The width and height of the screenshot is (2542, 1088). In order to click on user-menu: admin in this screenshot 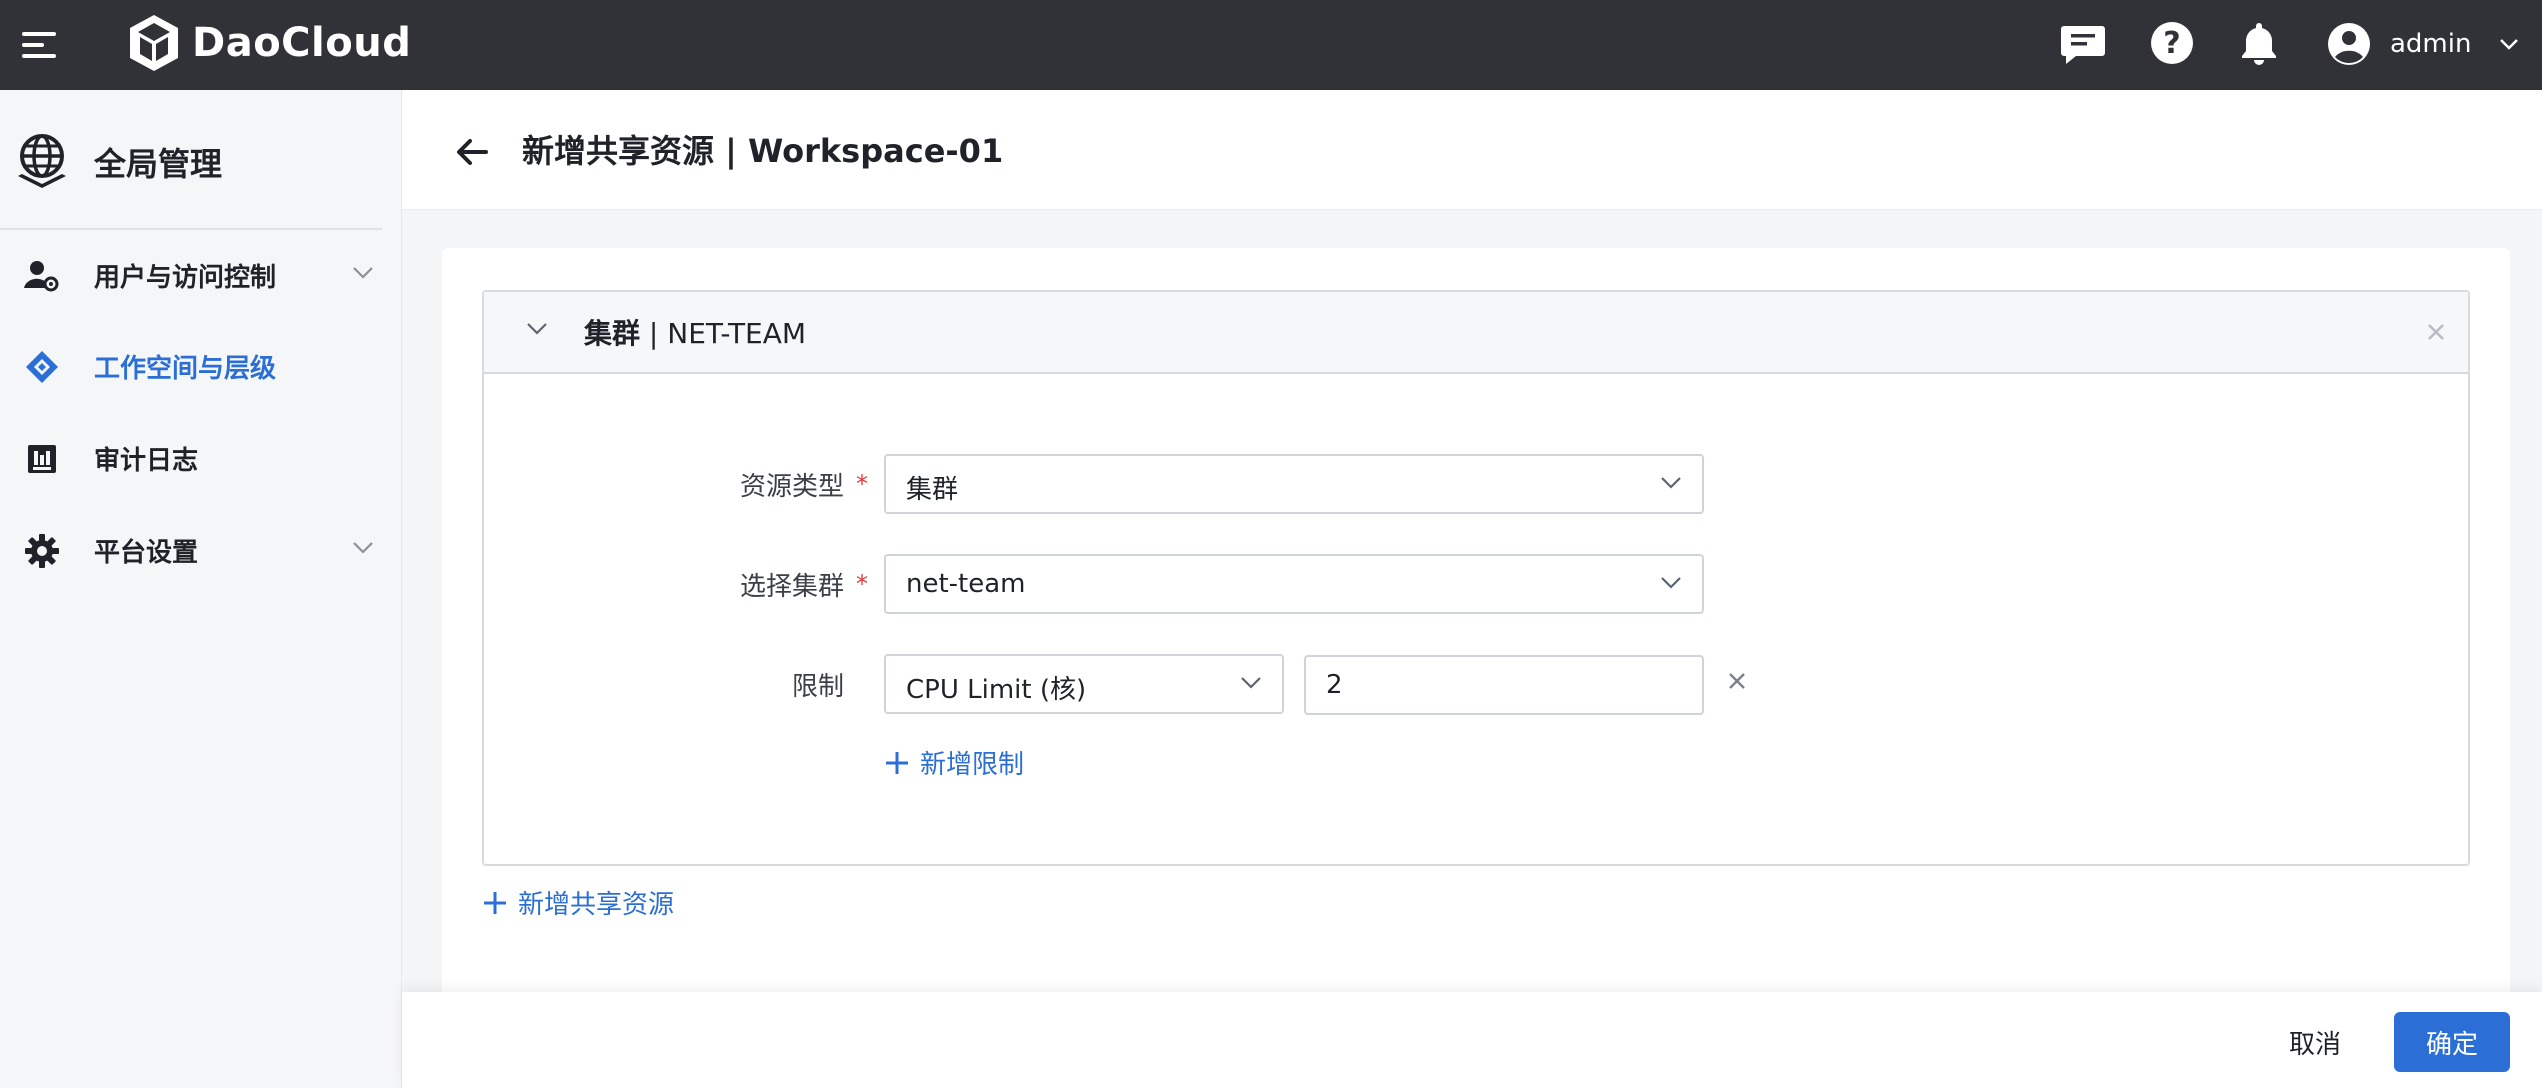, I will do `click(2422, 44)`.